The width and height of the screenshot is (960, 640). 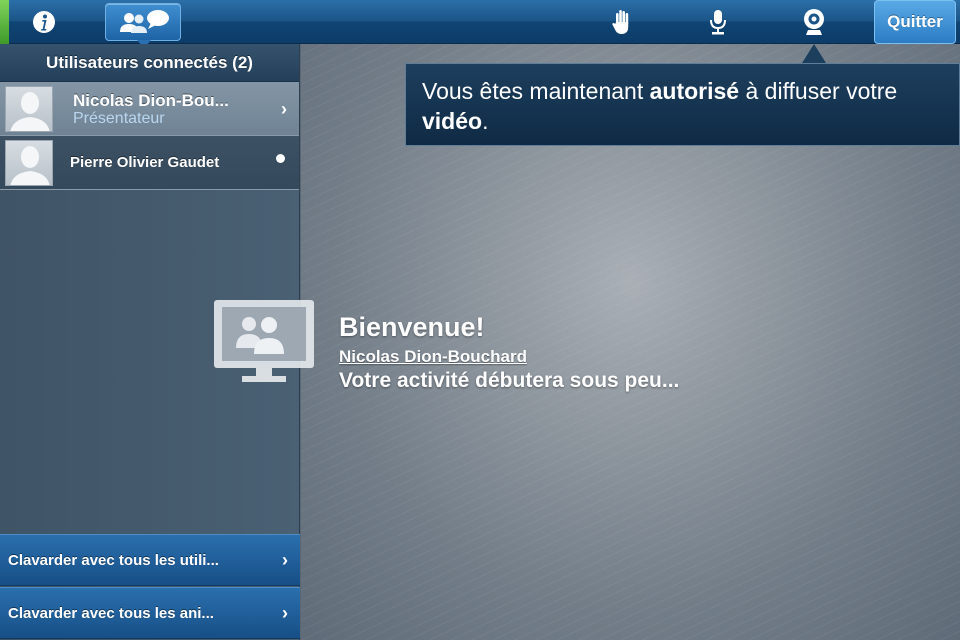 What do you see at coordinates (119, 118) in the screenshot?
I see `user-role: Présentateur` at bounding box center [119, 118].